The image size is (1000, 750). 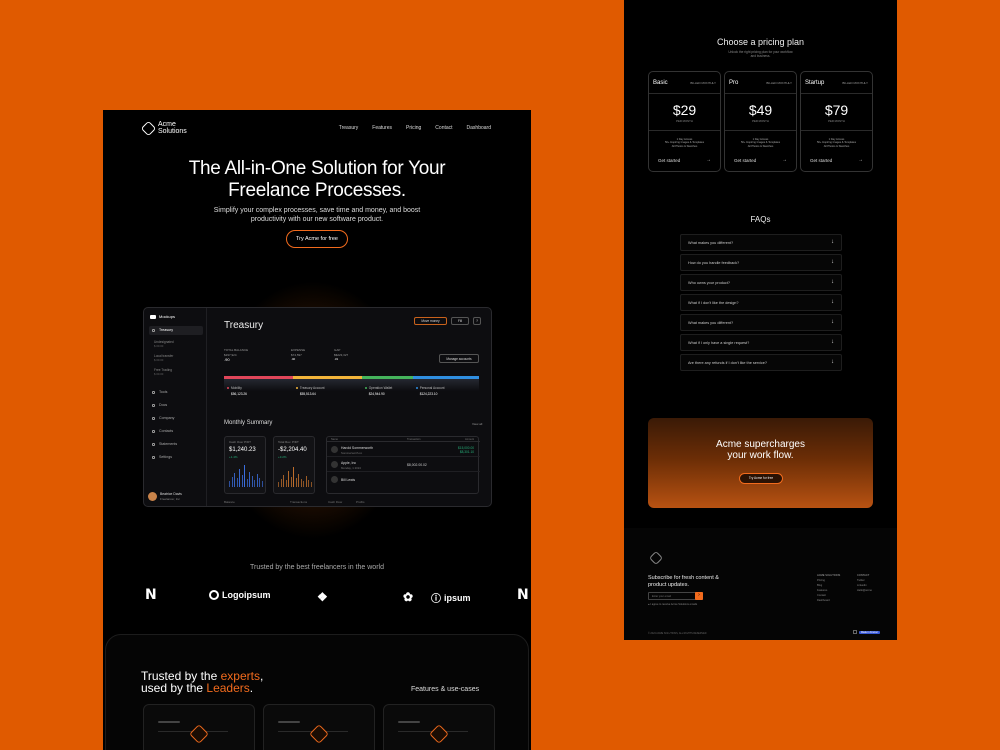 What do you see at coordinates (317, 239) in the screenshot?
I see `try-free-button: Try Acme for free` at bounding box center [317, 239].